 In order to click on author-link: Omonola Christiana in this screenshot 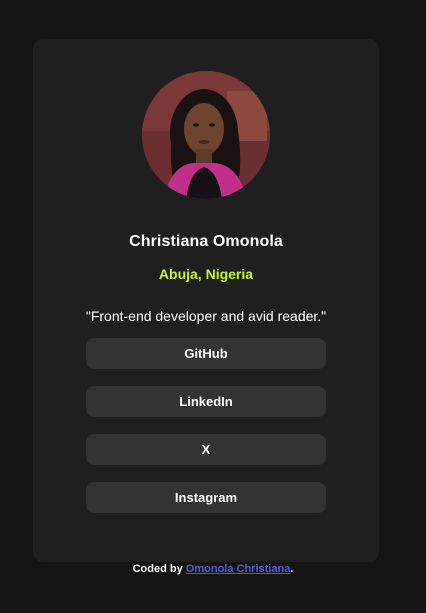, I will do `click(238, 569)`.